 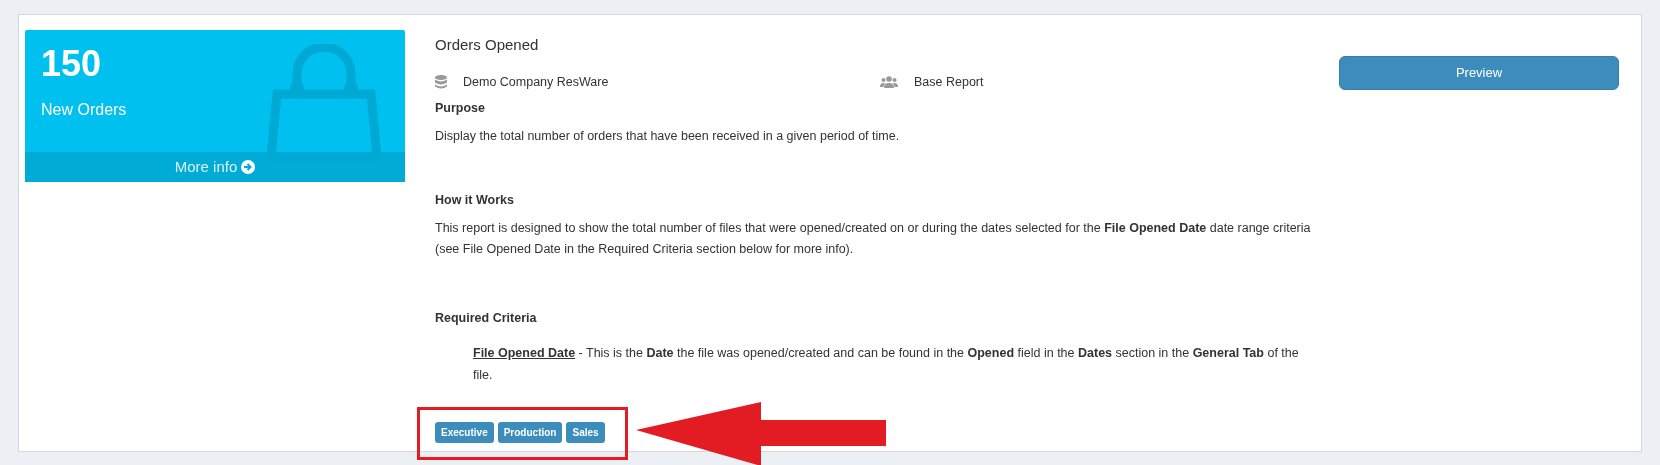 I want to click on tag: Sales, so click(x=585, y=433).